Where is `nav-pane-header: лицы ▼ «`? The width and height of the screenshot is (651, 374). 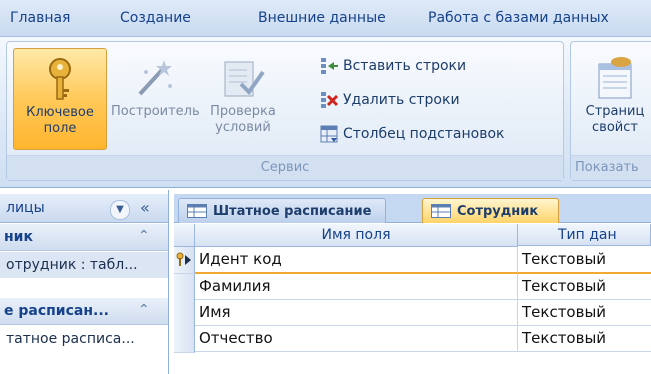
nav-pane-header: лицы ▼ « is located at coordinates (84, 208).